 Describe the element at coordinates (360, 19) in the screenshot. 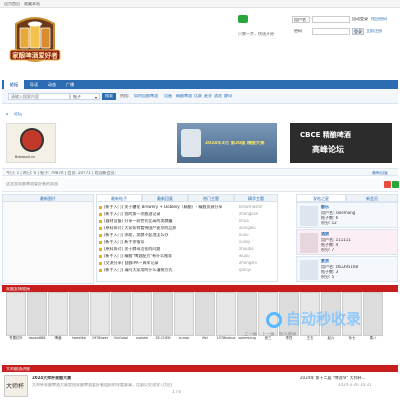

I see `auto-login-checkbox: 自动登录` at that location.